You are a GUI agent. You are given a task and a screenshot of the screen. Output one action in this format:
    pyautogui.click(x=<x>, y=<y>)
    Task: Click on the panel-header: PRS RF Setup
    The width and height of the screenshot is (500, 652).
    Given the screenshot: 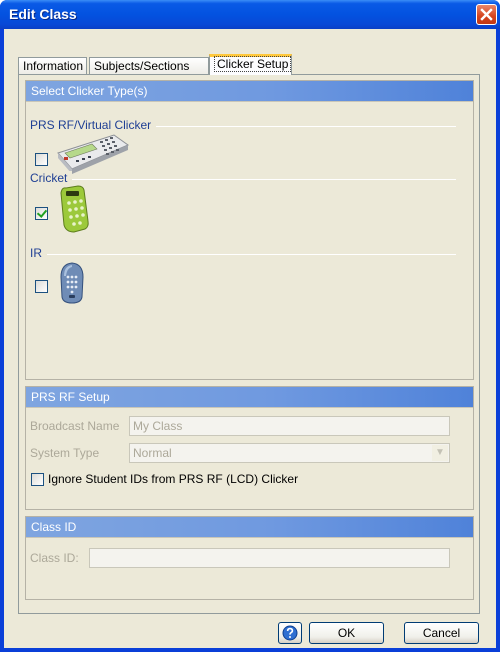 What is the action you would take?
    pyautogui.click(x=249, y=397)
    